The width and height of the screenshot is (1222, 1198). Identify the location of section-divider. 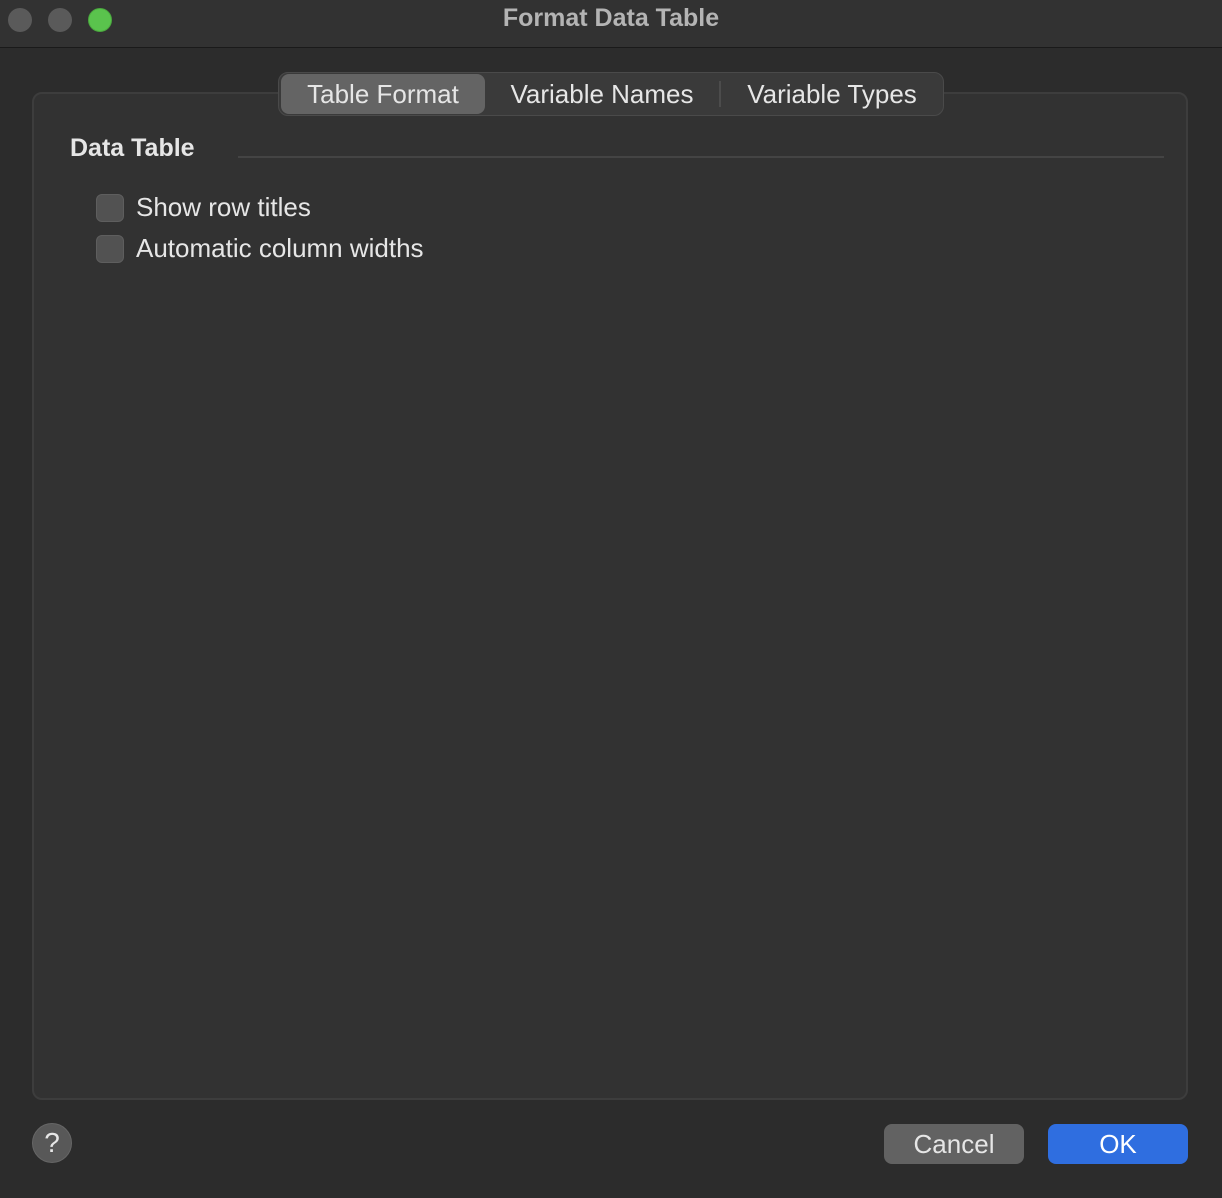
(701, 157).